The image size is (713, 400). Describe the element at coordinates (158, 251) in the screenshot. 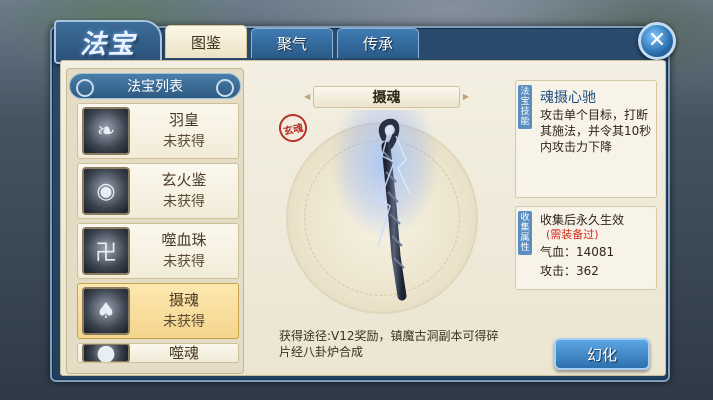

I see `list-item: 卍 噬血珠 未获得` at that location.